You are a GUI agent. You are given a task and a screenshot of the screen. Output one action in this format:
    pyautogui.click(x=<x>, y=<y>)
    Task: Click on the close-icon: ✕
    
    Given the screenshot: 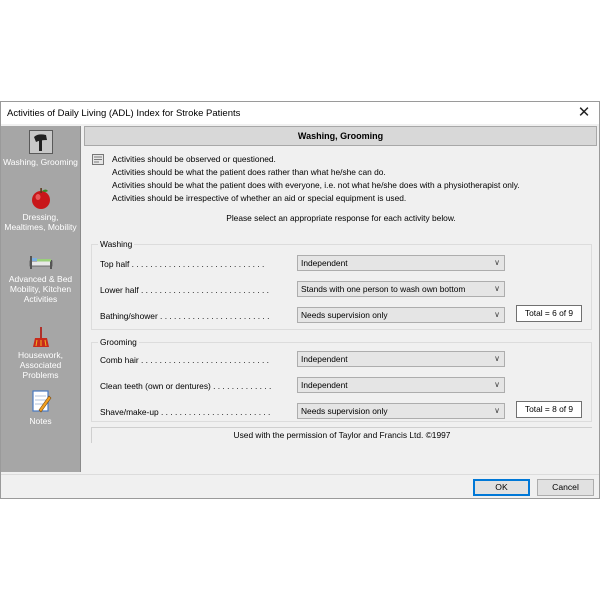 What is the action you would take?
    pyautogui.click(x=584, y=113)
    